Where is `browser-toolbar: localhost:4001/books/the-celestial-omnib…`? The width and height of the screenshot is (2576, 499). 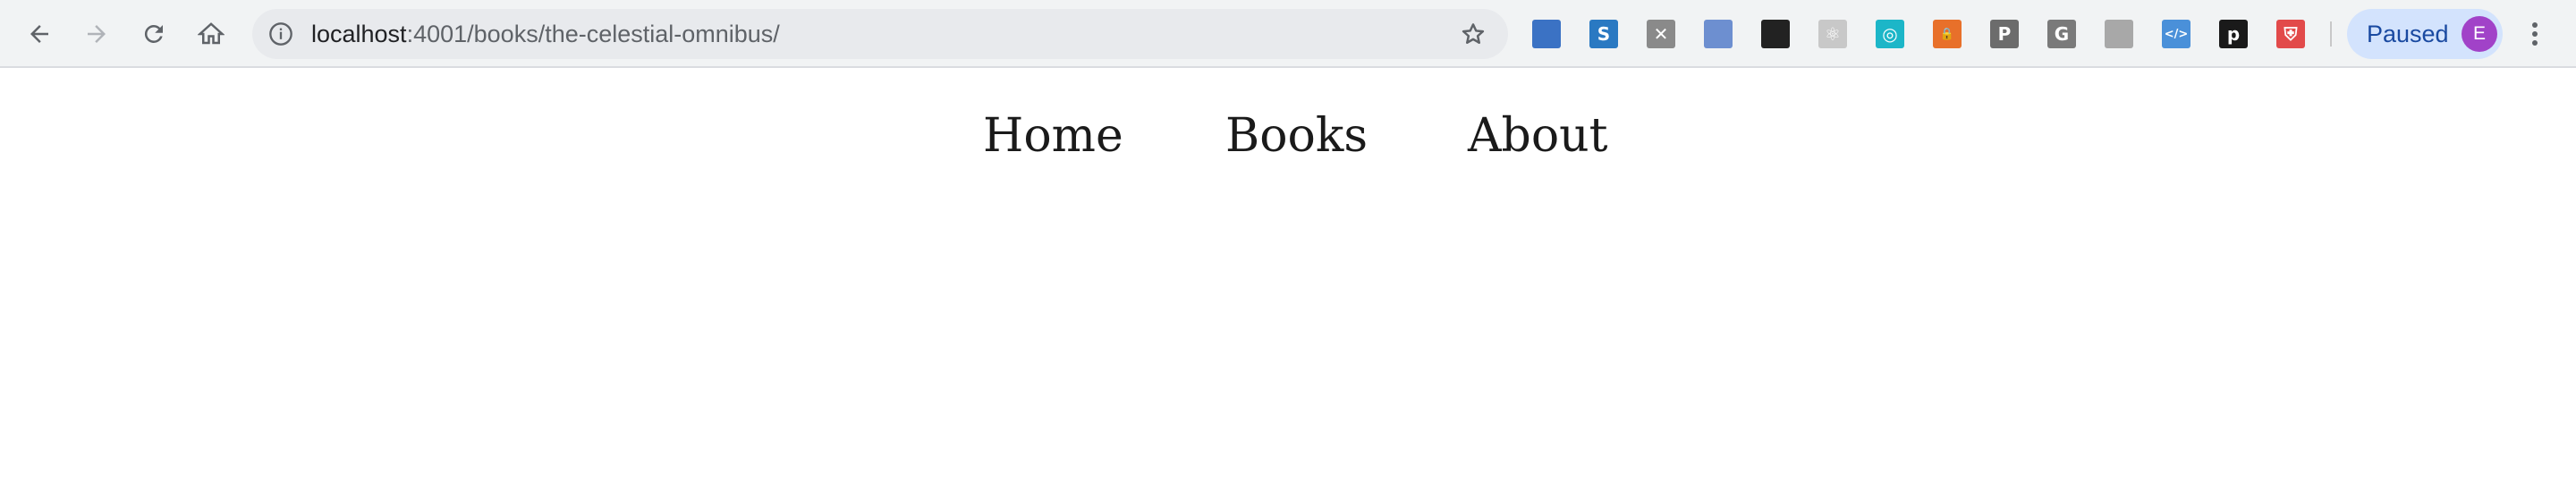
browser-toolbar: localhost:4001/books/the-celestial-omnib… is located at coordinates (1288, 34).